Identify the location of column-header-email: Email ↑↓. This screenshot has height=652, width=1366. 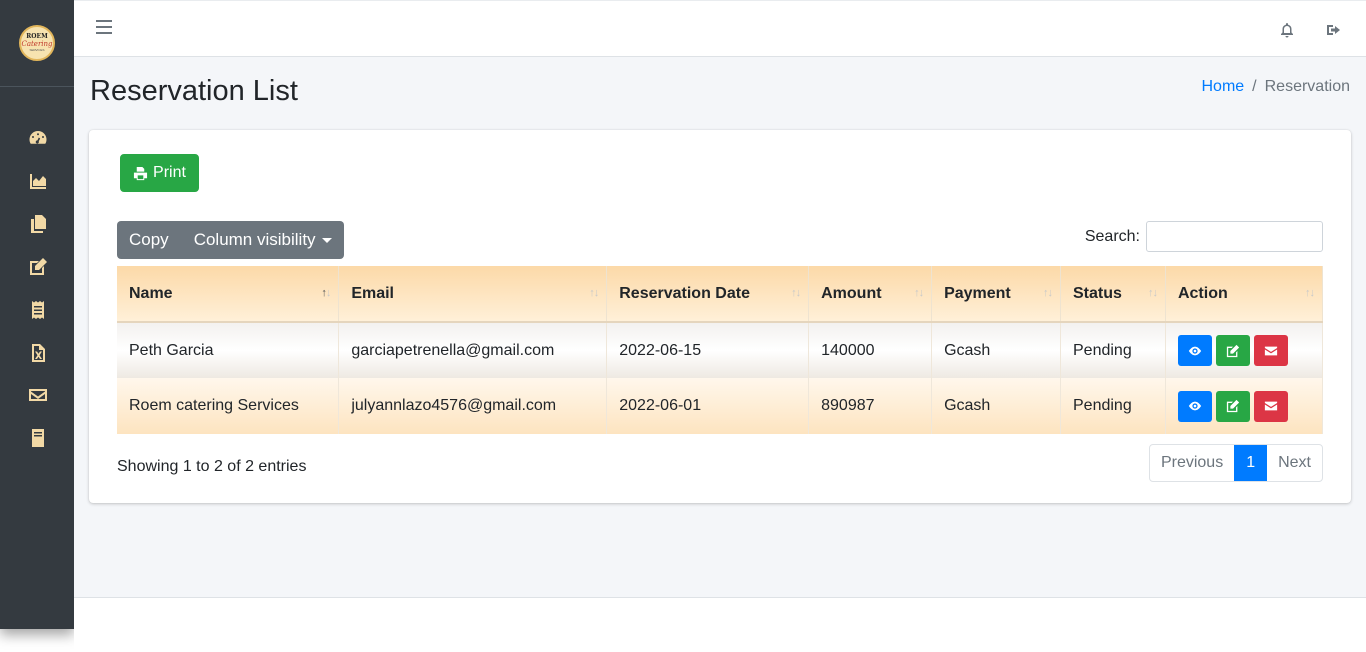
(473, 294).